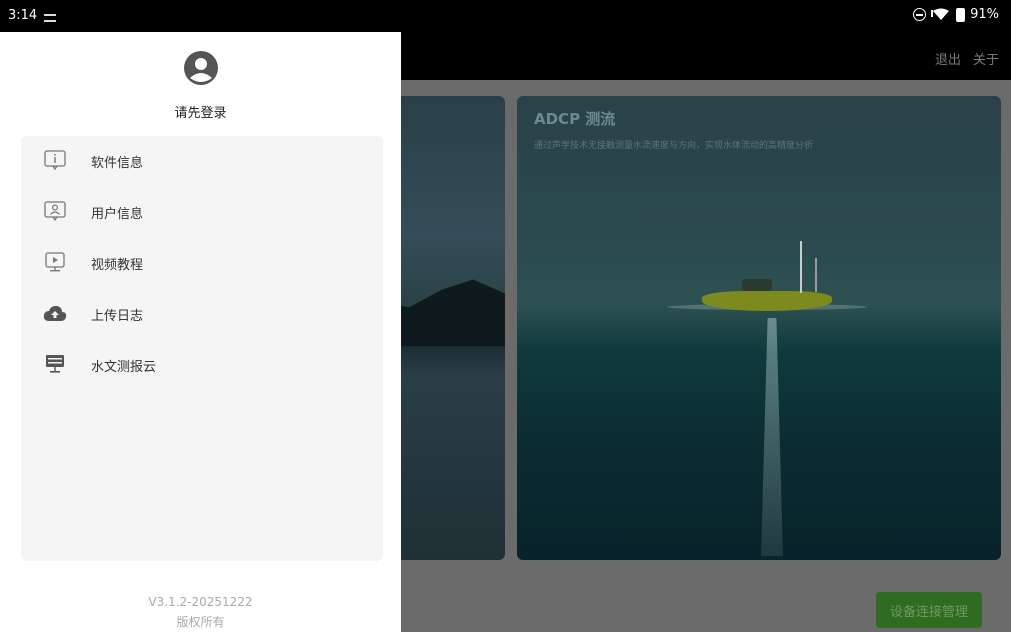 Image resolution: width=1011 pixels, height=632 pixels. I want to click on status-time: 3:14, so click(23, 15).